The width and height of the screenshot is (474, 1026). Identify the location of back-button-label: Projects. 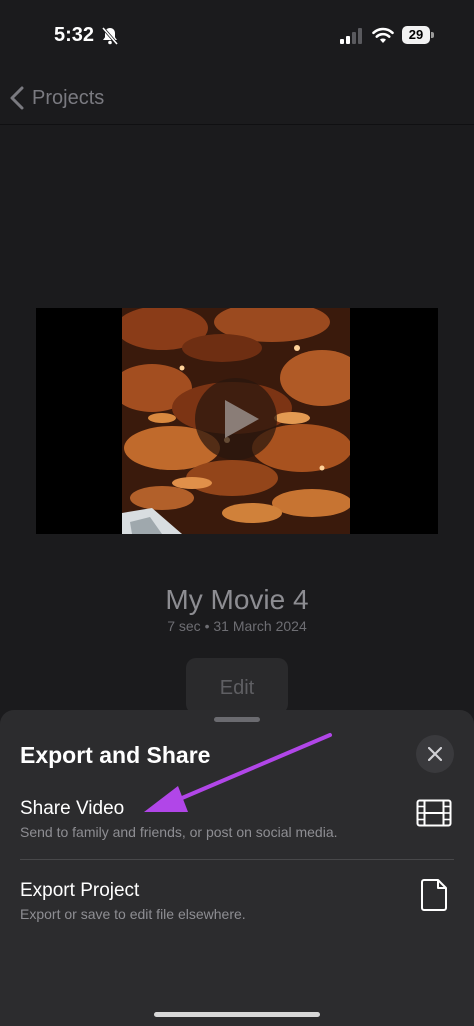
(68, 97).